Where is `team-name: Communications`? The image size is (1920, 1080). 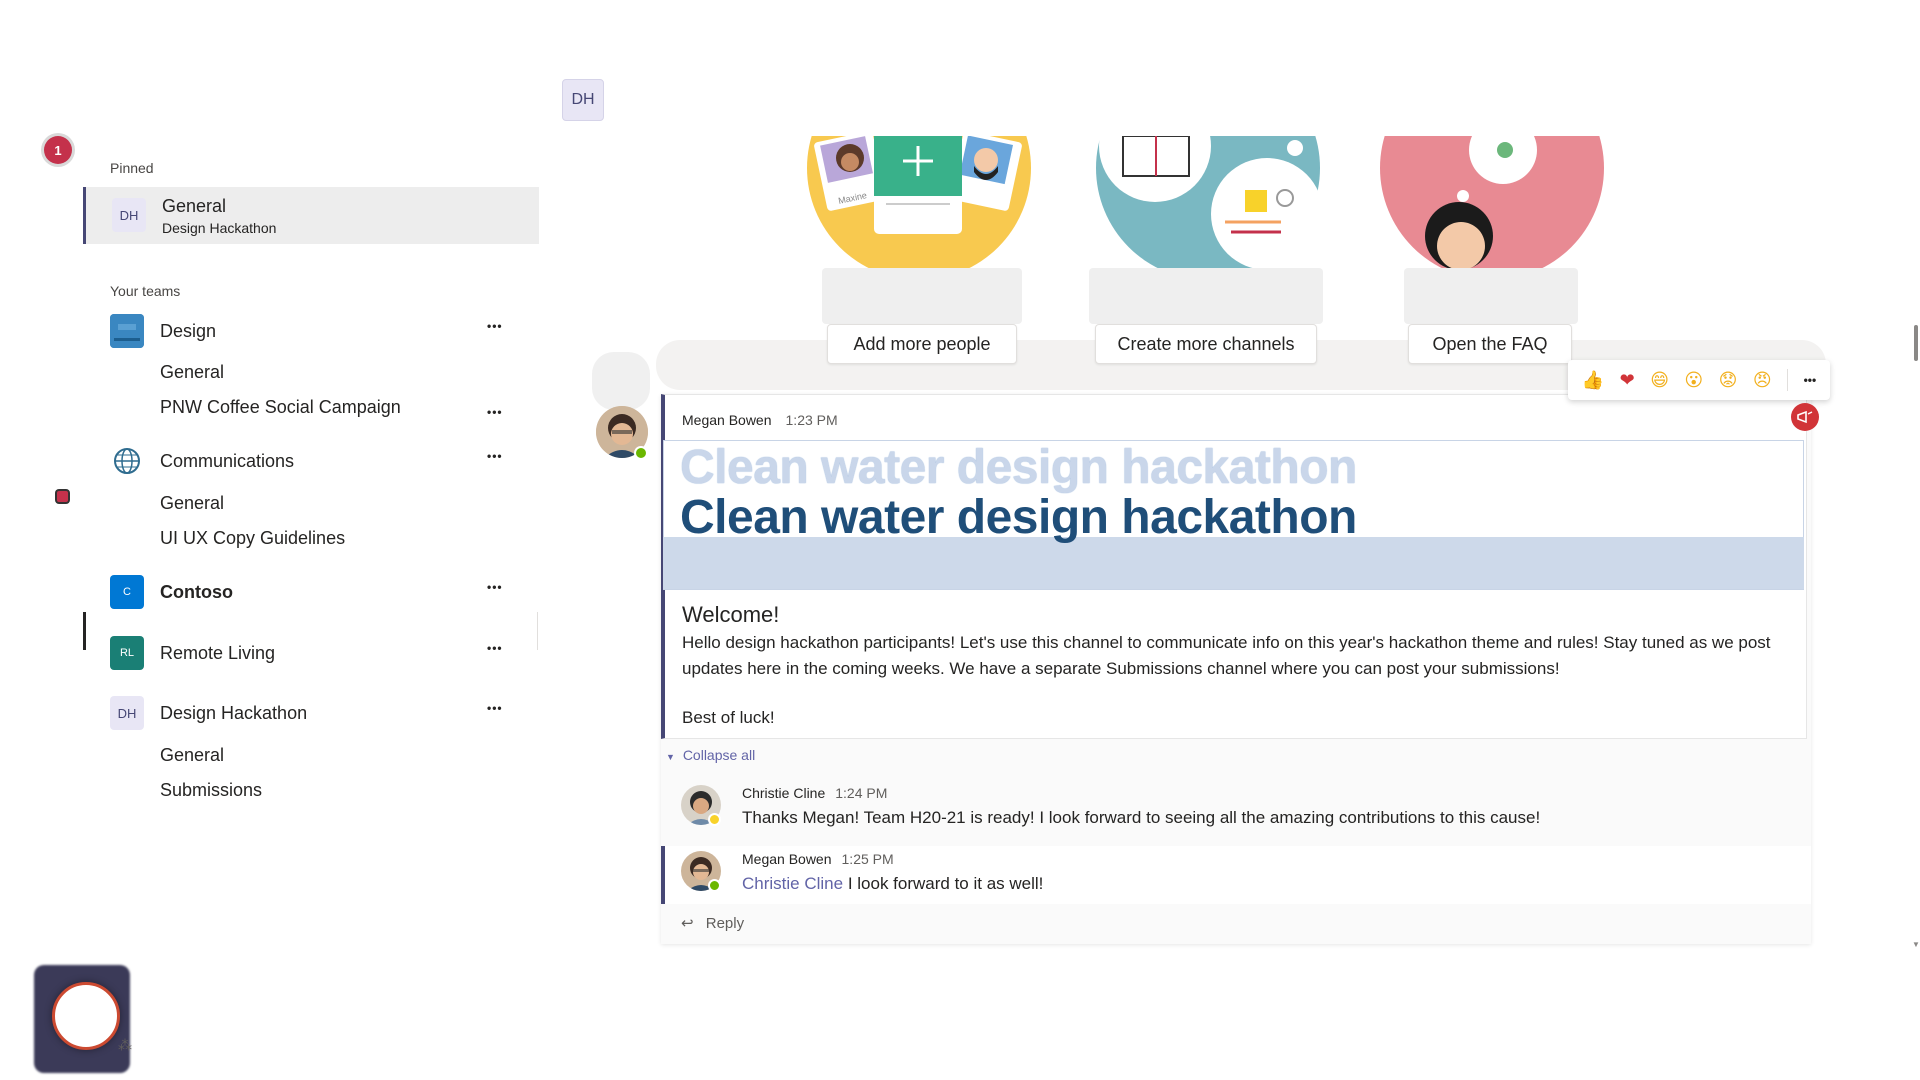 team-name: Communications is located at coordinates (227, 461).